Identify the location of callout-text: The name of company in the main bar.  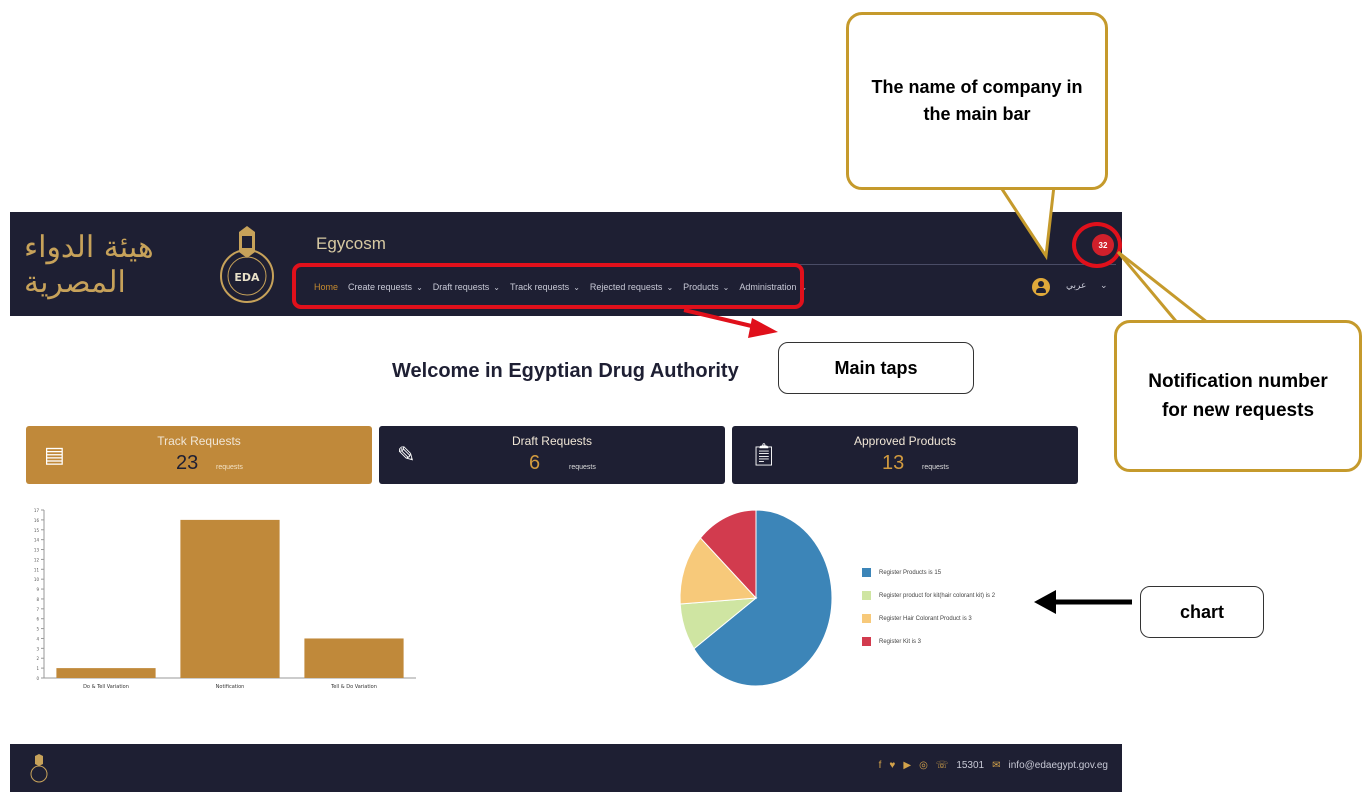
(977, 100).